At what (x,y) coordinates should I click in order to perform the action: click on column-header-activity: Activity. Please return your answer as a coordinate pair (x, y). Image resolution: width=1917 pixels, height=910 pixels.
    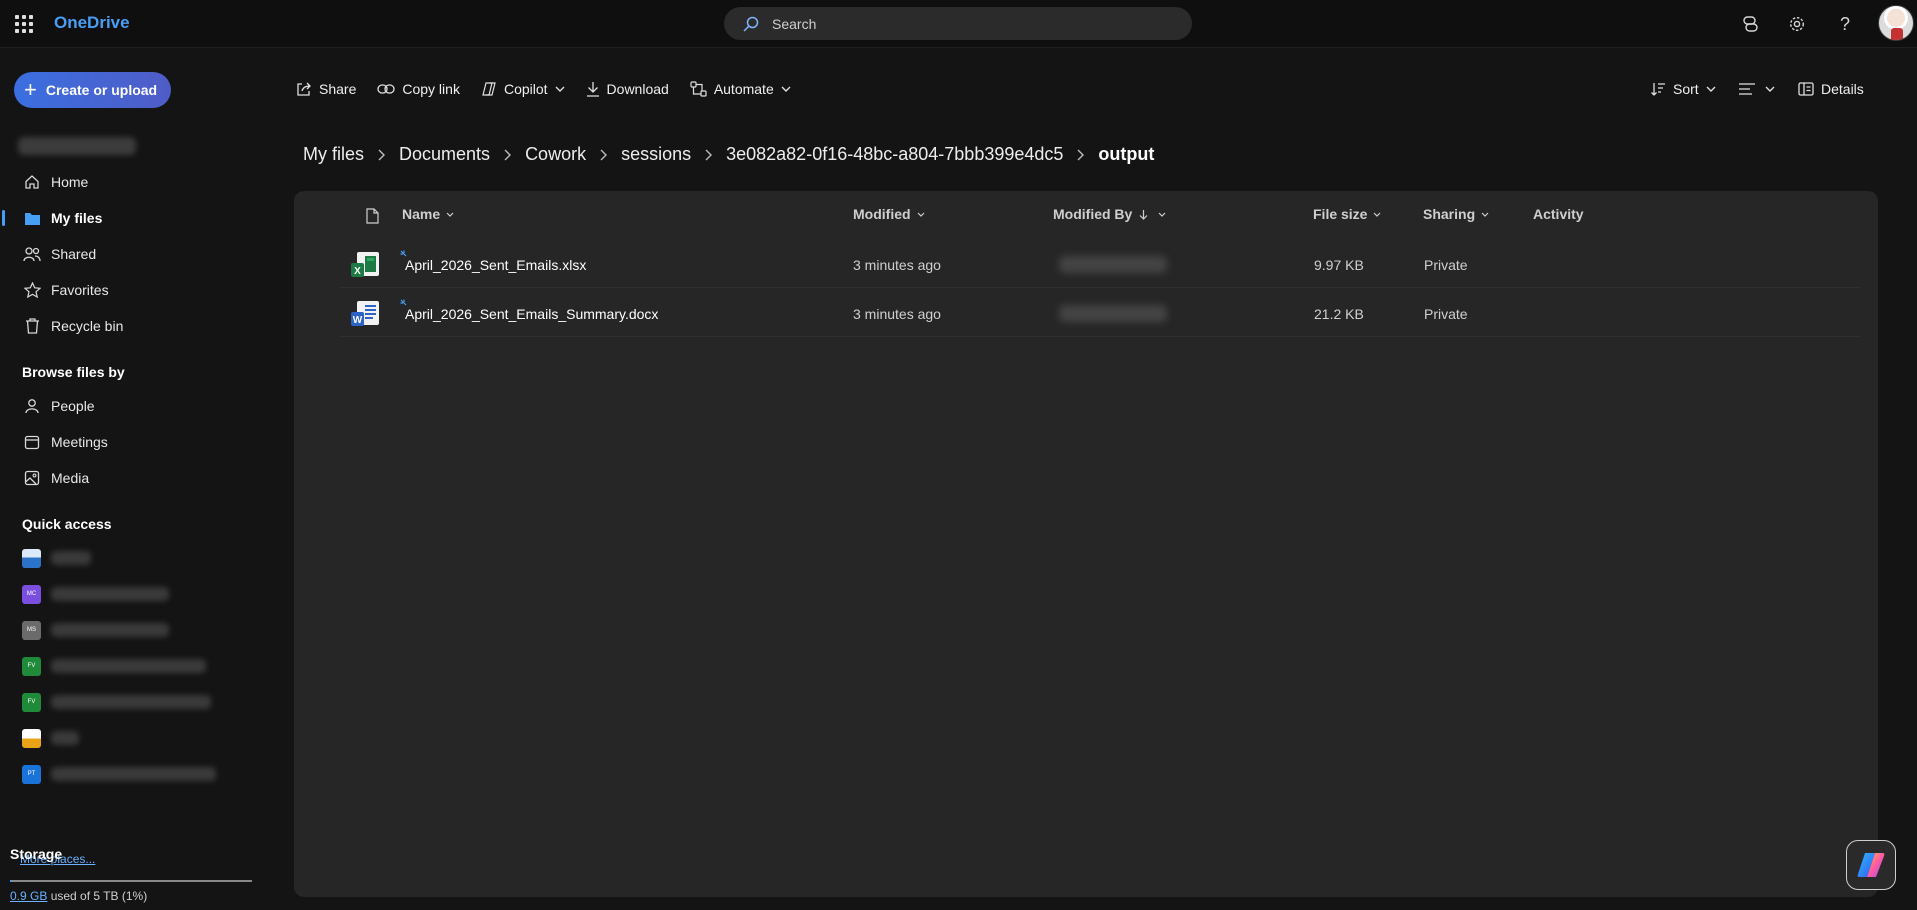
    Looking at the image, I should click on (1558, 214).